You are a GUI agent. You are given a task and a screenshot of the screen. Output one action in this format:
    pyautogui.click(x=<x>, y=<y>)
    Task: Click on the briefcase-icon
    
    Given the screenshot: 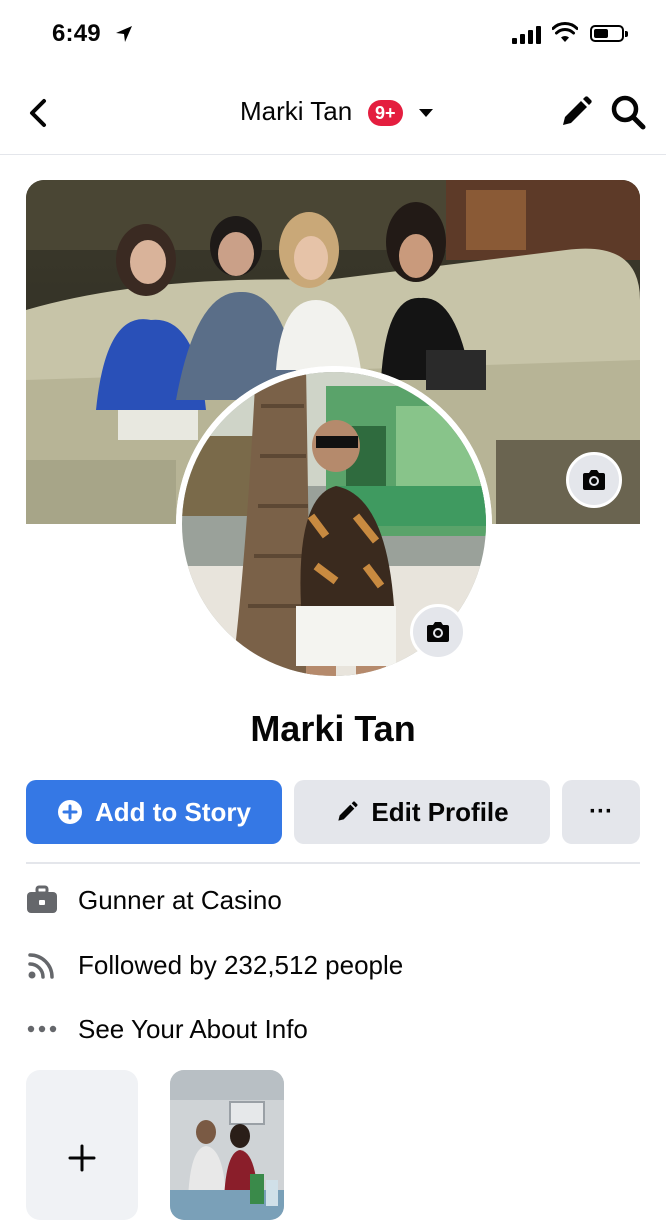 What is the action you would take?
    pyautogui.click(x=42, y=899)
    